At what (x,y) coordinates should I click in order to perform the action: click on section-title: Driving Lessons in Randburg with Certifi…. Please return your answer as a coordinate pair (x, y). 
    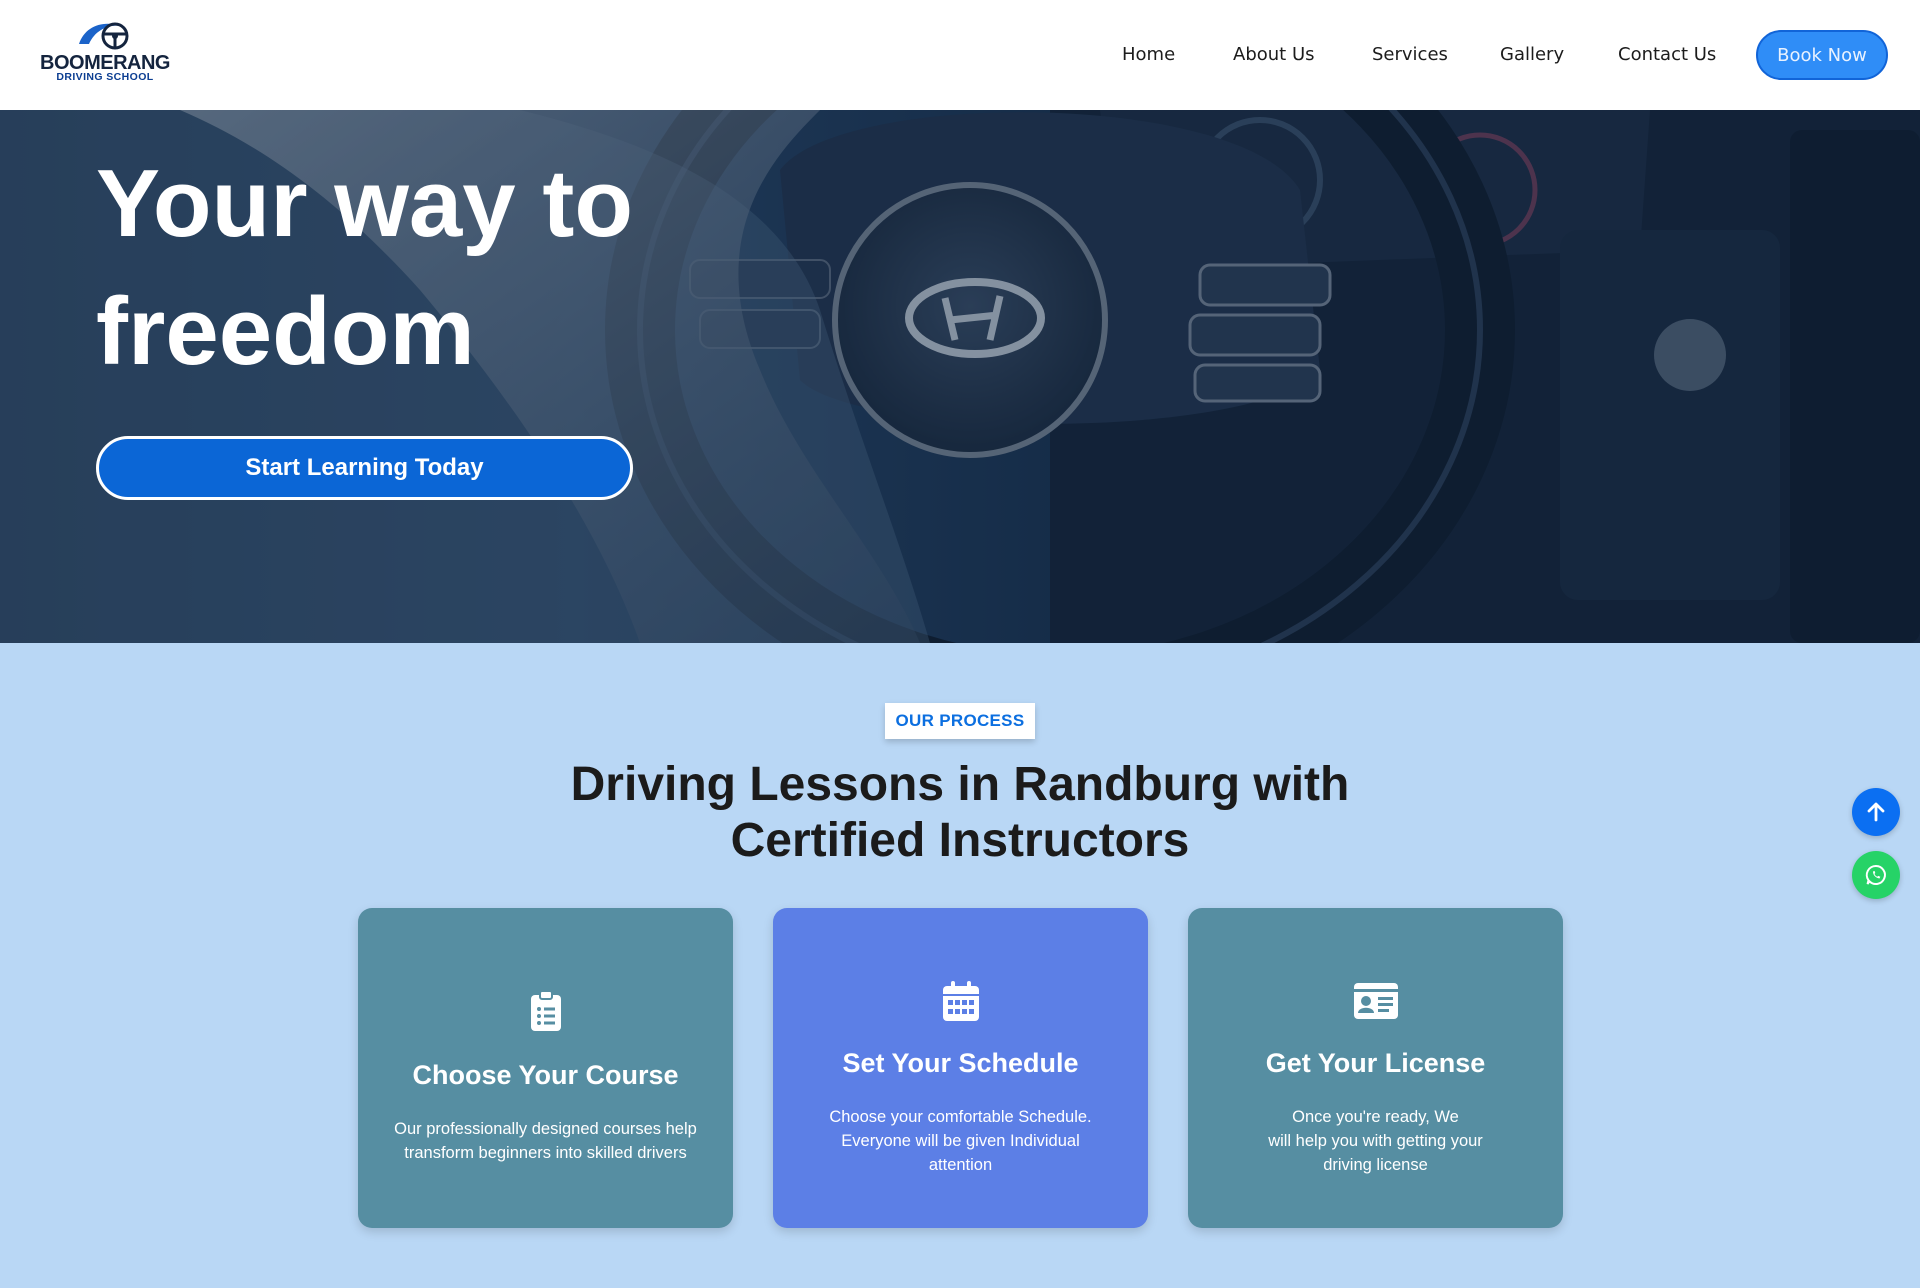
    Looking at the image, I should click on (960, 813).